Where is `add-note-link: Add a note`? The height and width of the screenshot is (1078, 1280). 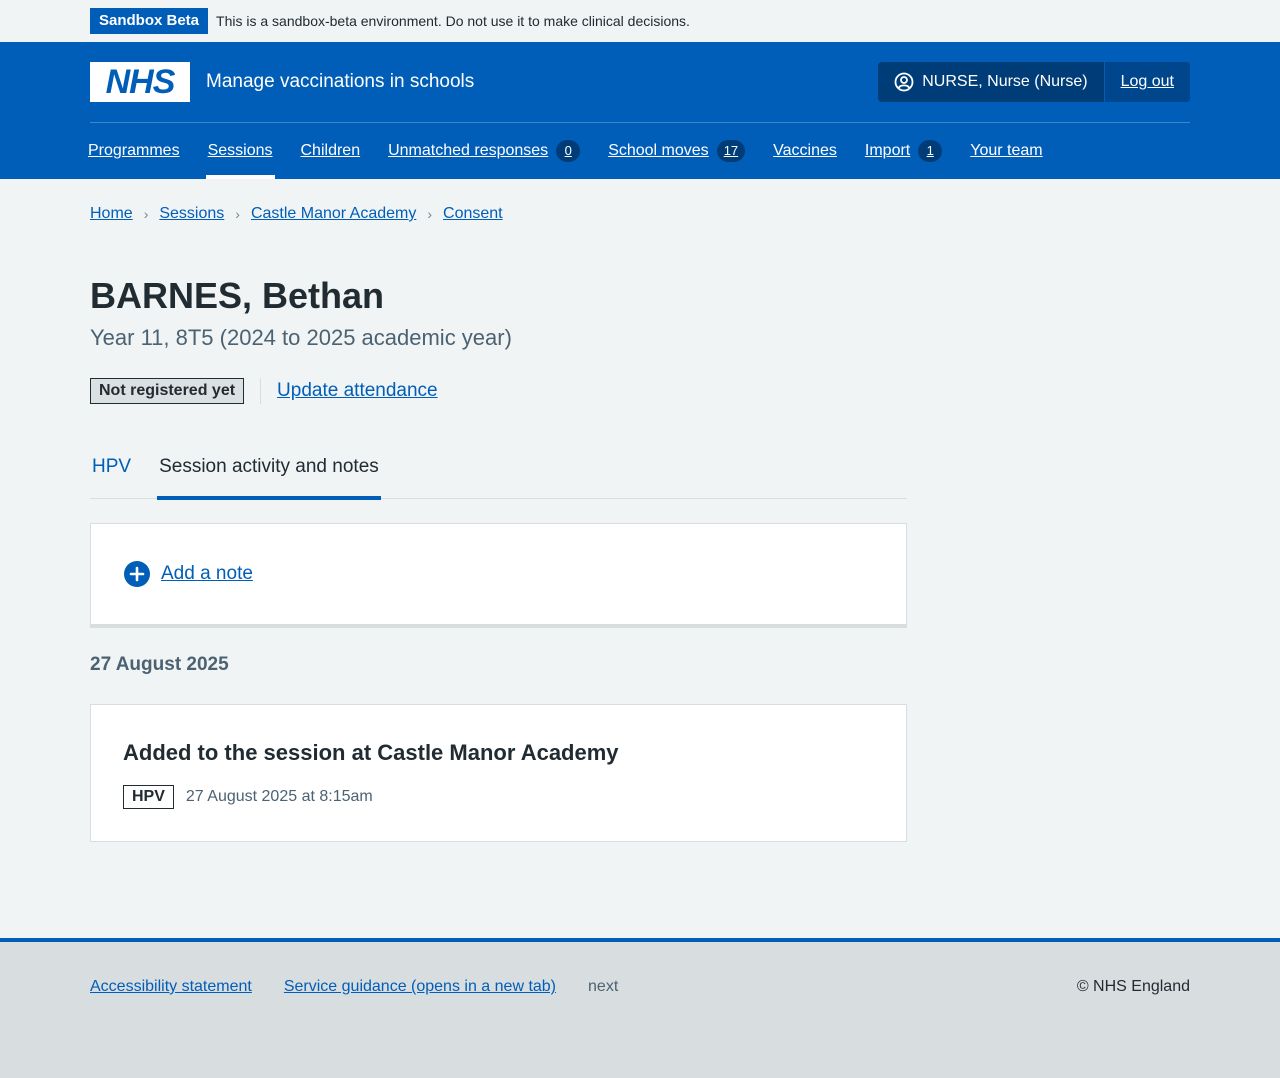 add-note-link: Add a note is located at coordinates (207, 574).